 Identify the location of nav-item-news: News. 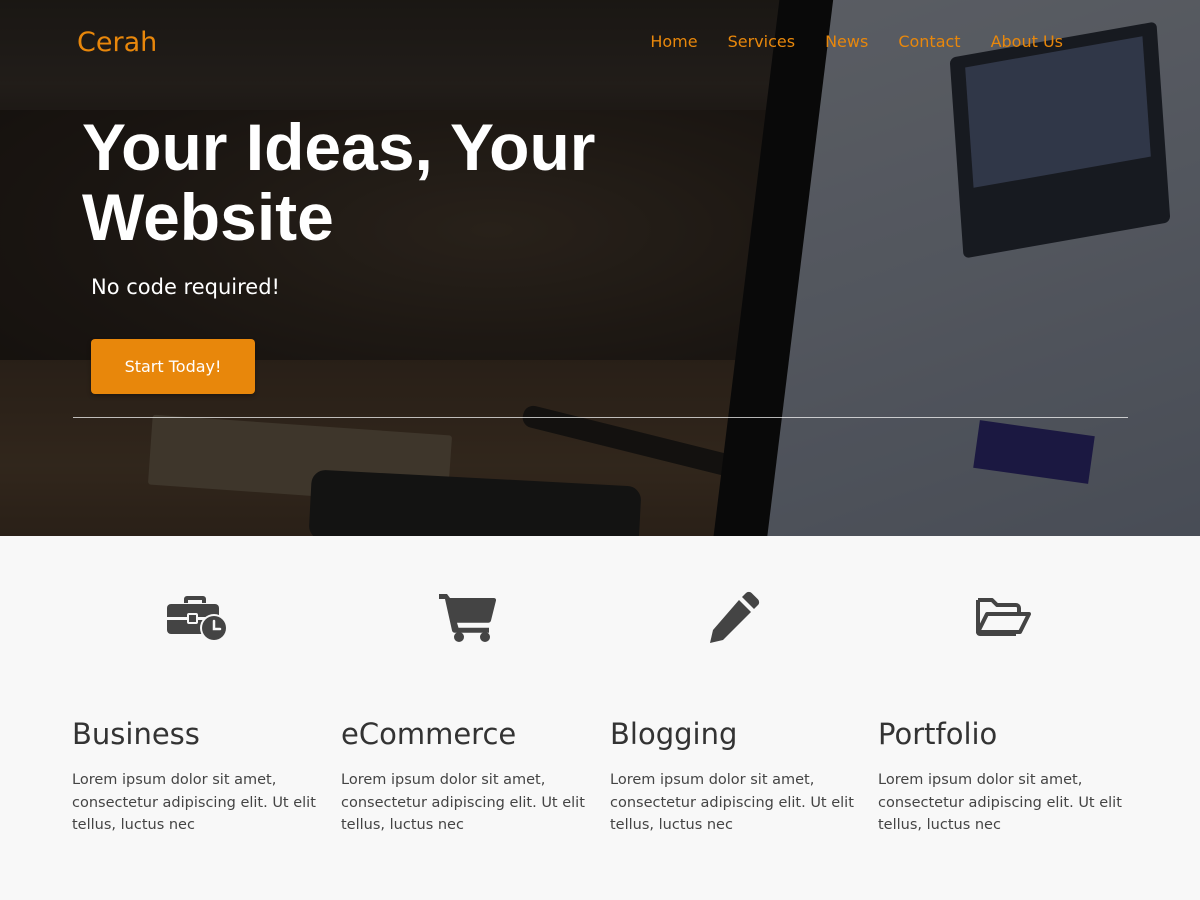
(846, 41).